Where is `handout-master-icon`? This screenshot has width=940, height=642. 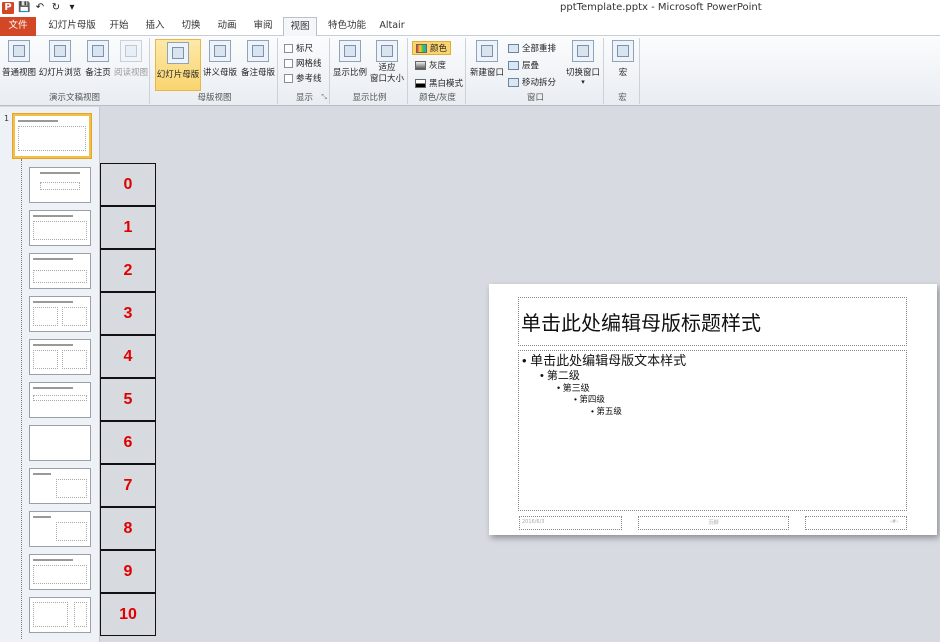
handout-master-icon is located at coordinates (220, 51).